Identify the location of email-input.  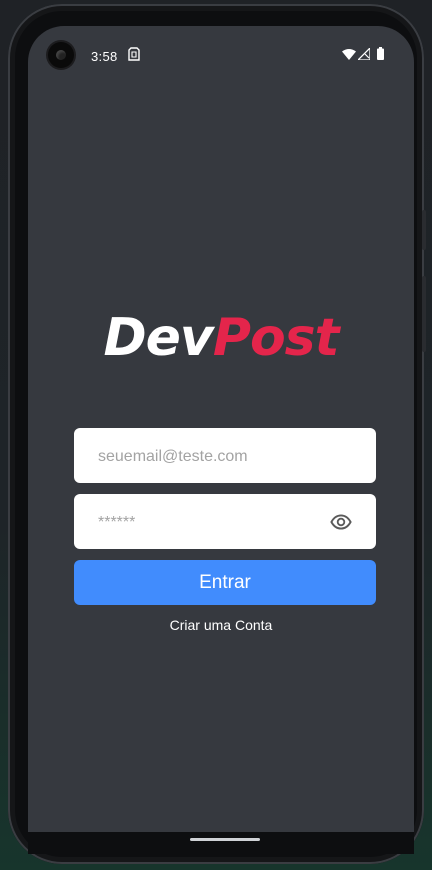
(213, 456).